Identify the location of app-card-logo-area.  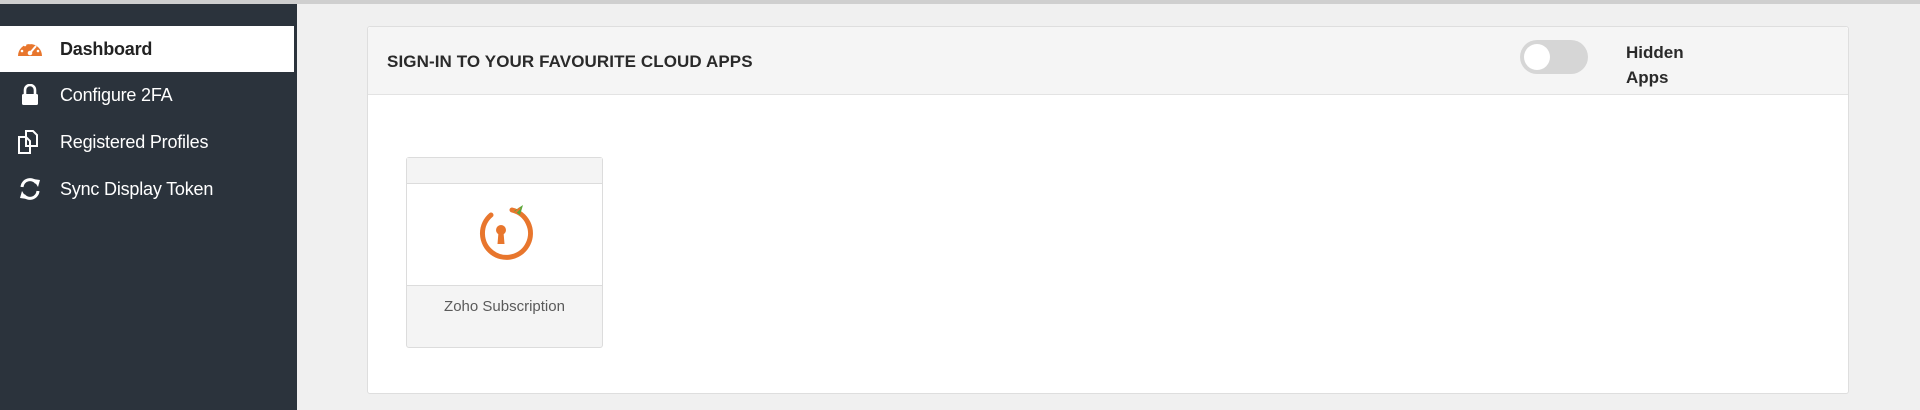
(504, 235).